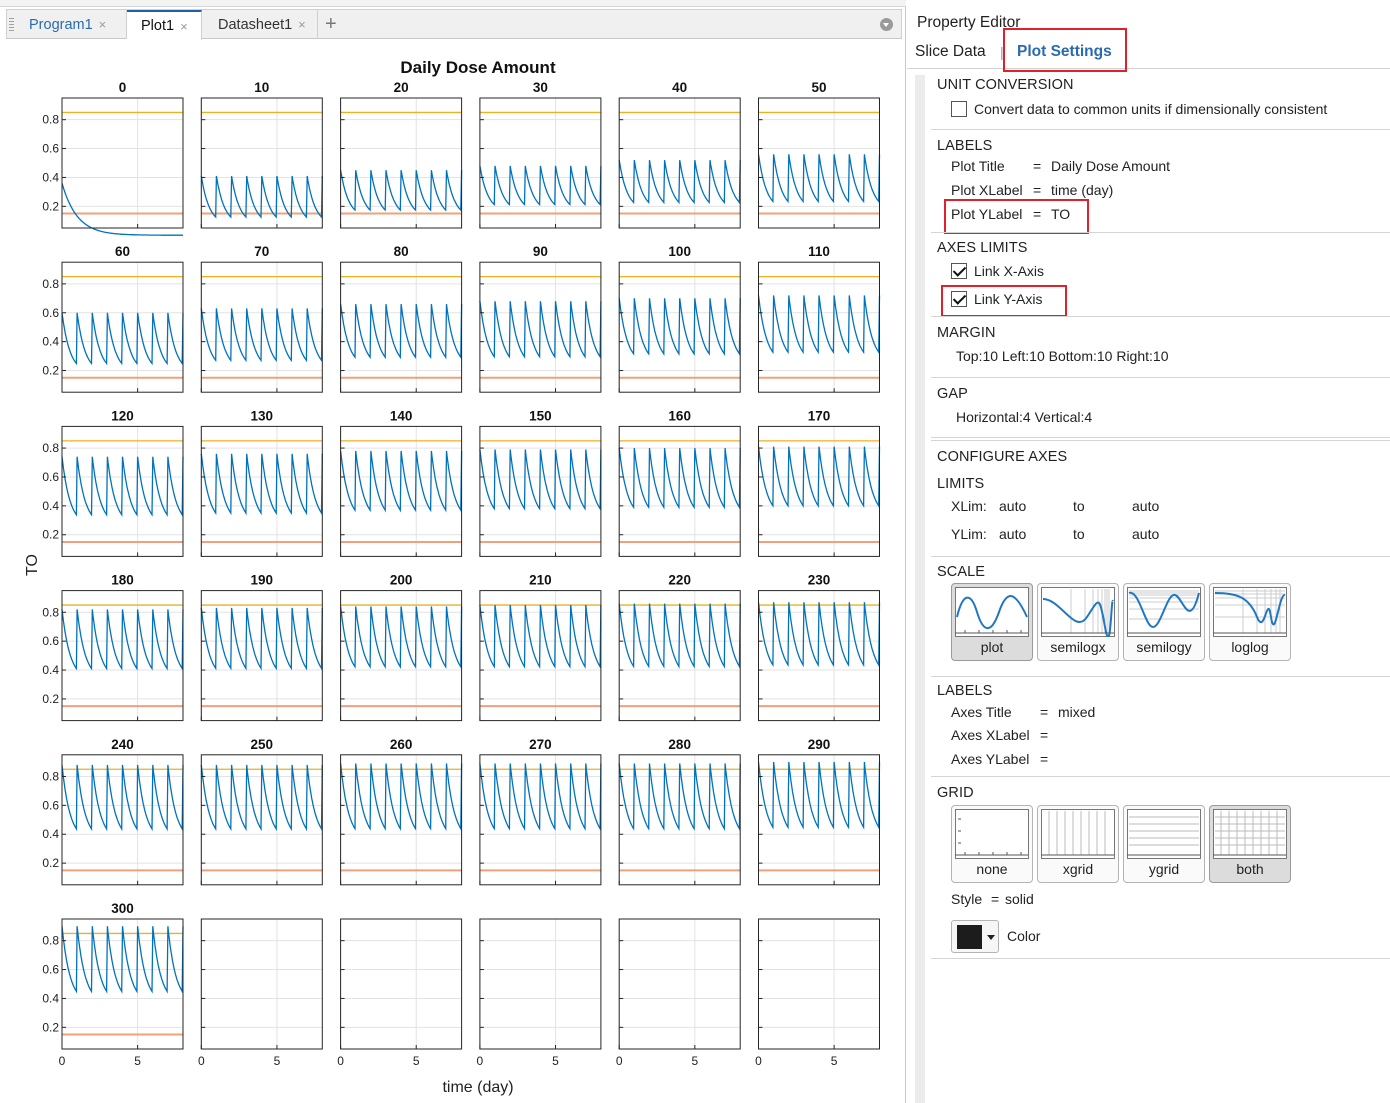  What do you see at coordinates (477, 1087) in the screenshot?
I see `x-axis-label: time (day)` at bounding box center [477, 1087].